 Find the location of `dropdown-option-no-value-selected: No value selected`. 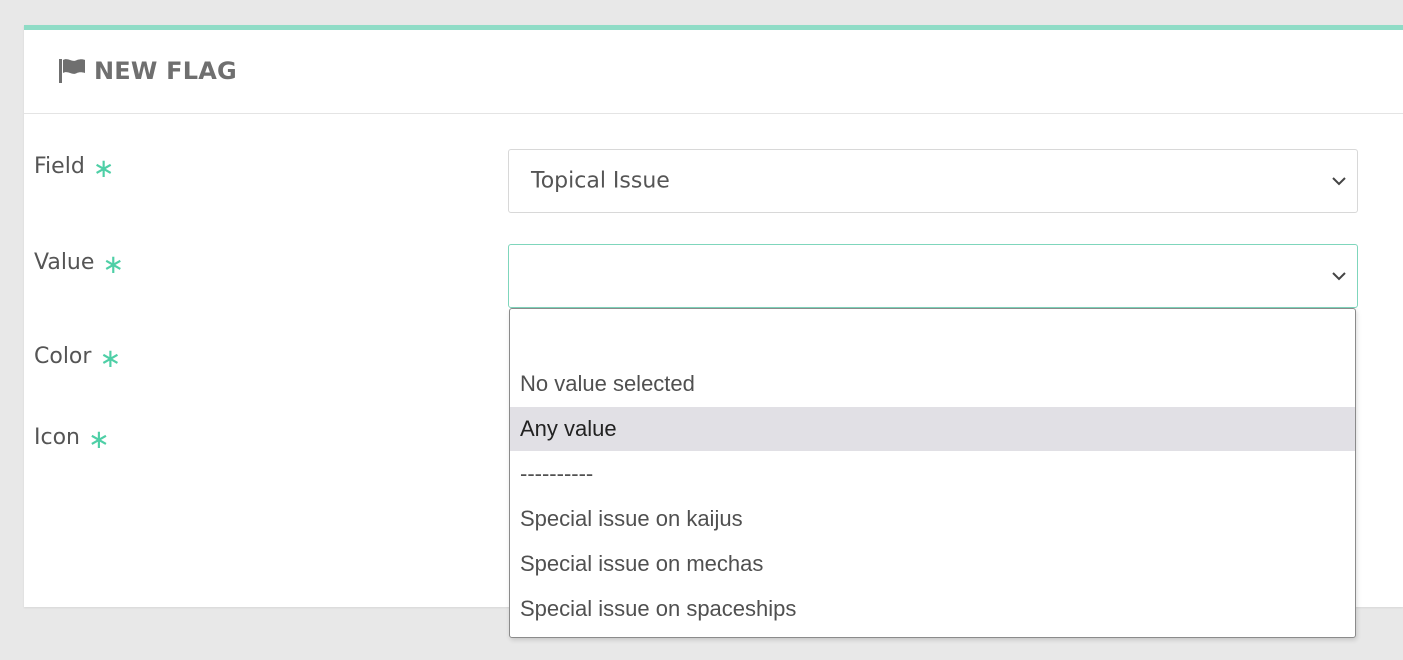

dropdown-option-no-value-selected: No value selected is located at coordinates (932, 384).